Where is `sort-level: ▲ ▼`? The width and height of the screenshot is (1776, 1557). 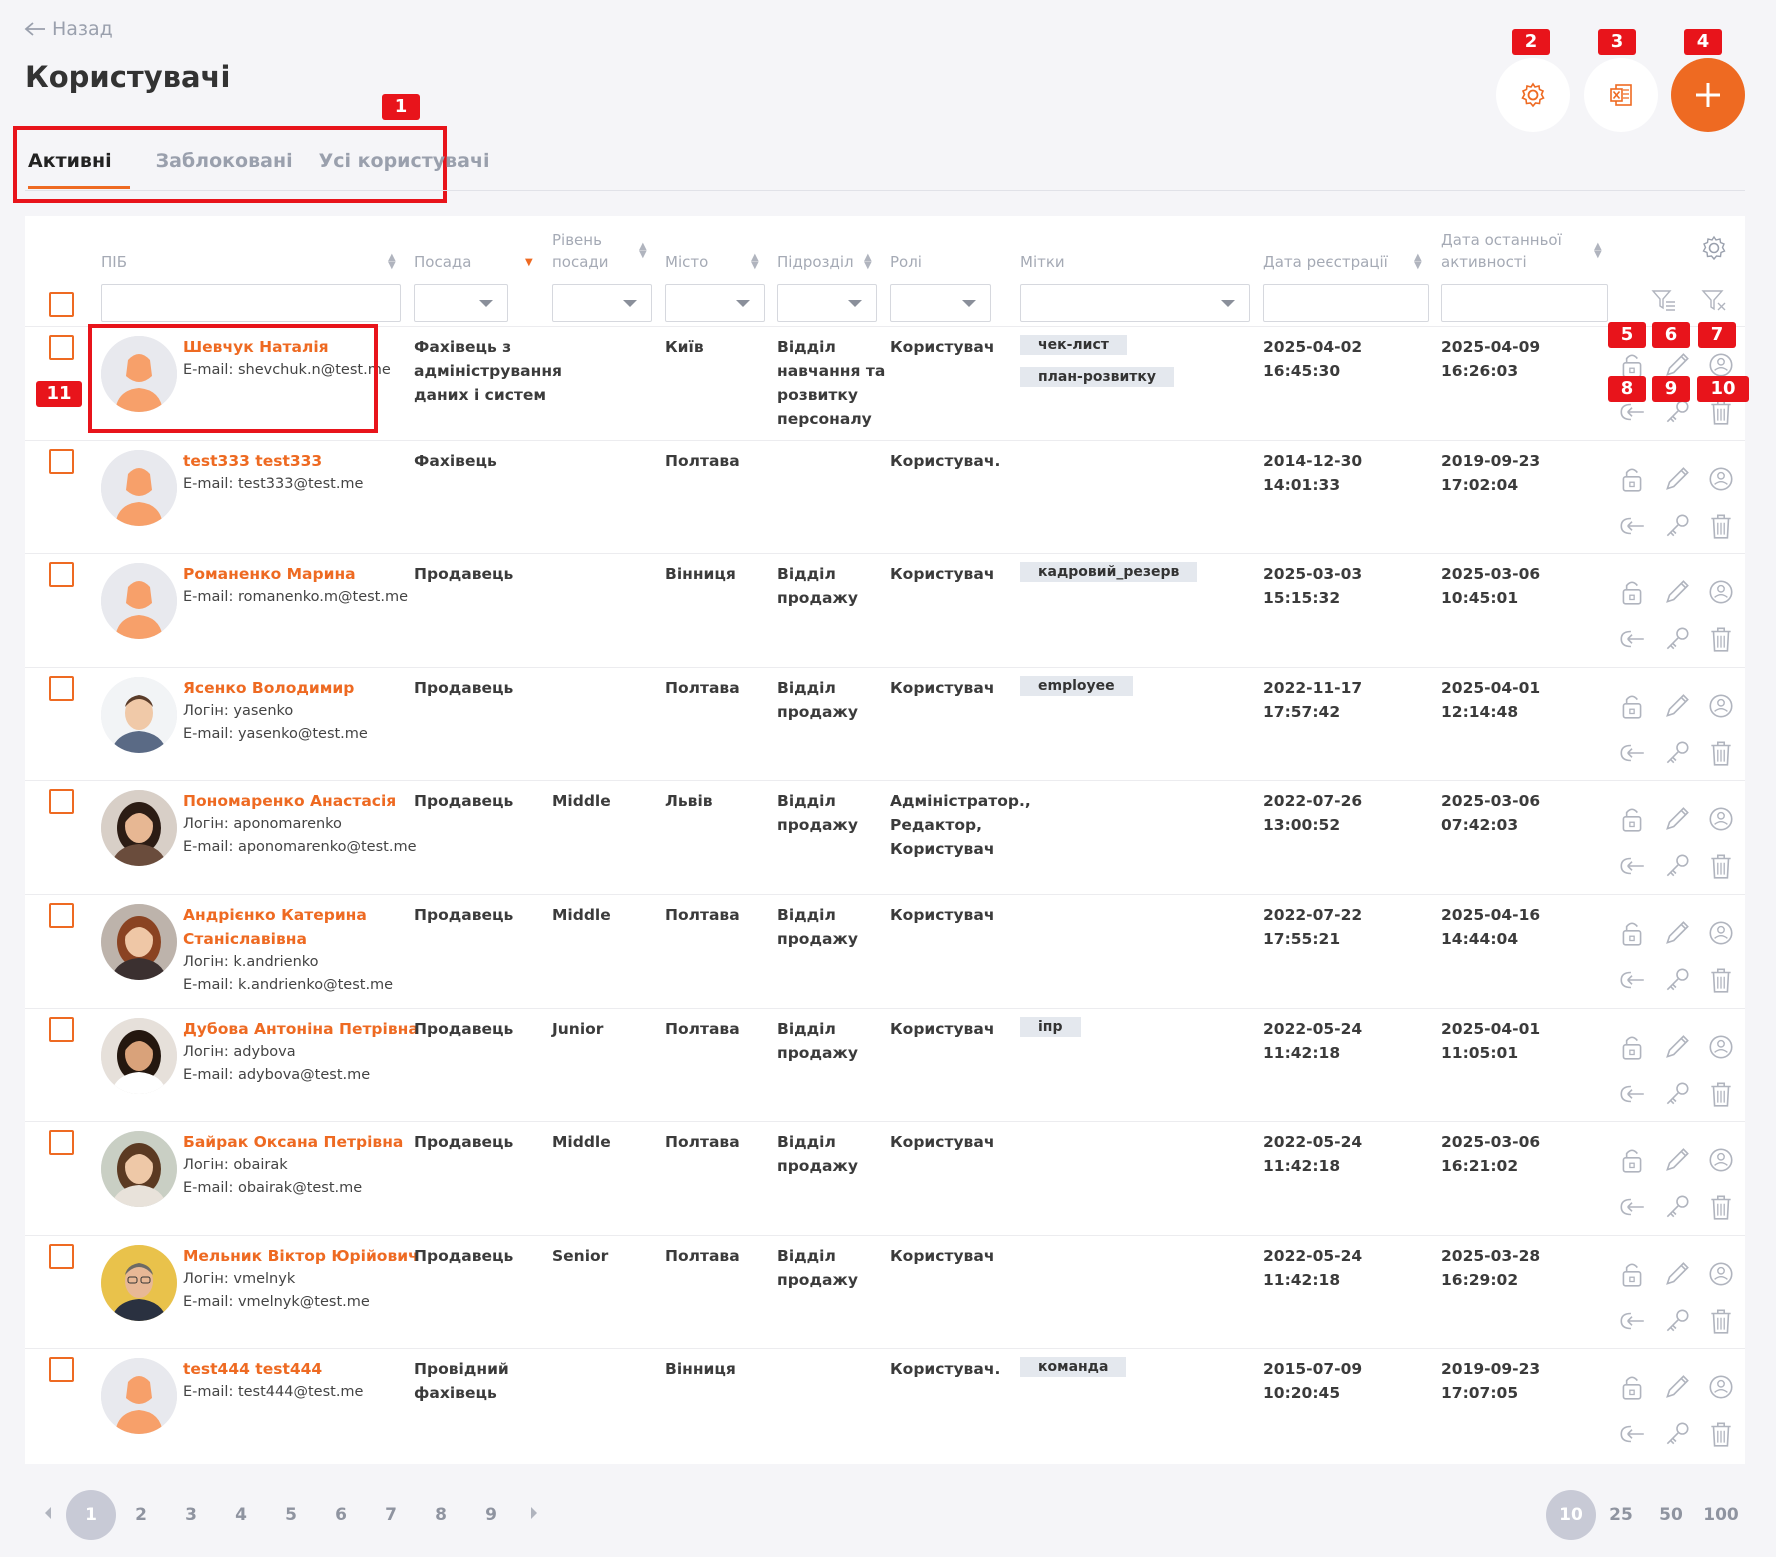 sort-level: ▲ ▼ is located at coordinates (643, 251).